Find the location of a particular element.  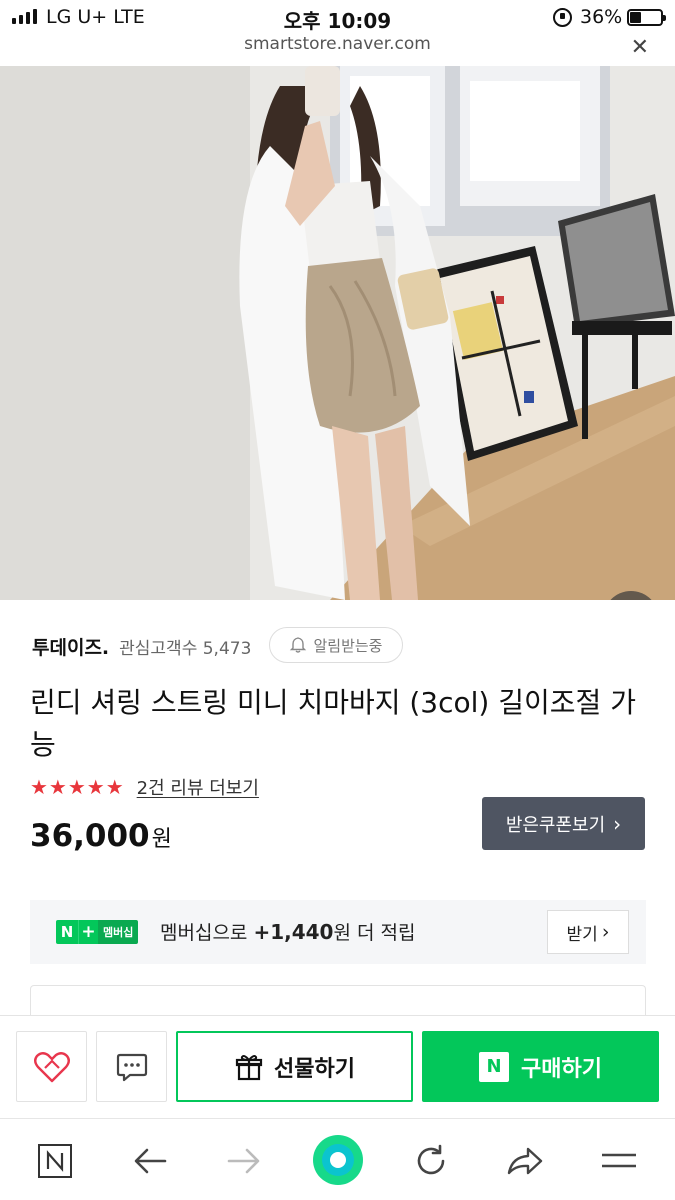

fan-count: 관심고객수 5,473 is located at coordinates (185, 648).